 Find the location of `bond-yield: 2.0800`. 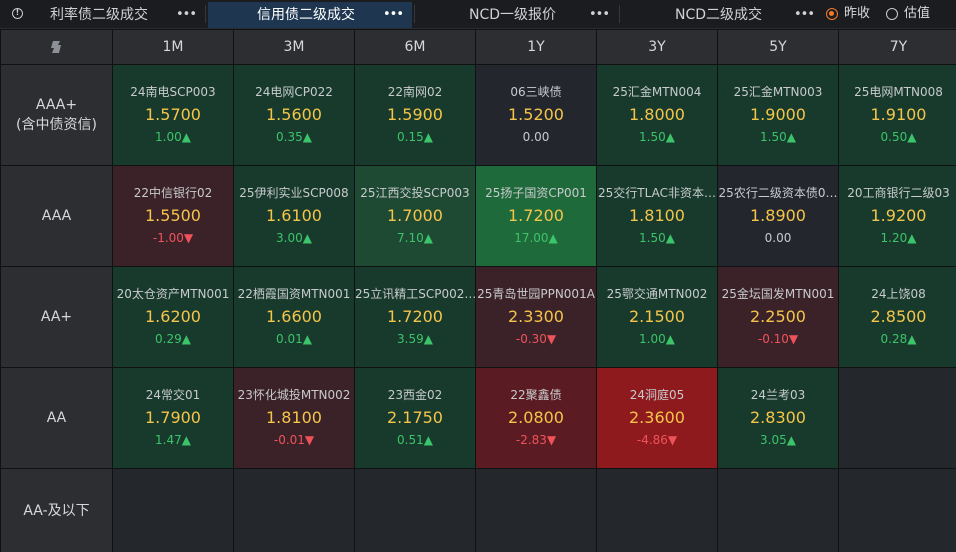

bond-yield: 2.0800 is located at coordinates (536, 417).